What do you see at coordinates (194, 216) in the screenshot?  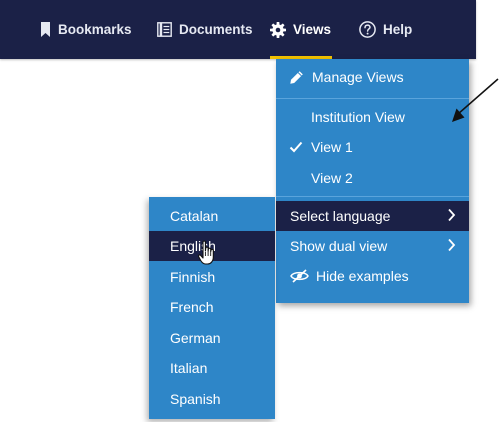 I see `language-item-label: Catalan` at bounding box center [194, 216].